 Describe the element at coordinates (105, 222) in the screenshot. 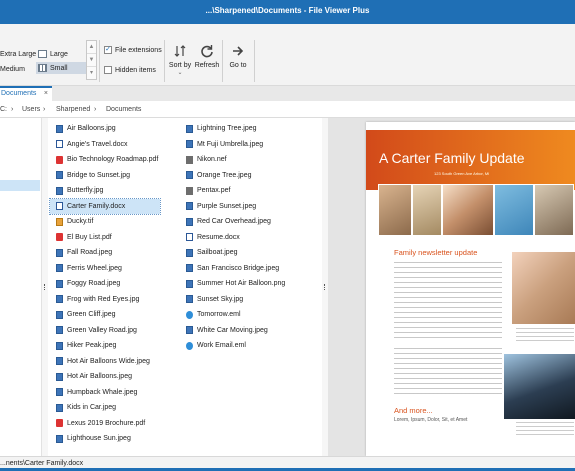

I see `file-item: Ducky.tif` at that location.